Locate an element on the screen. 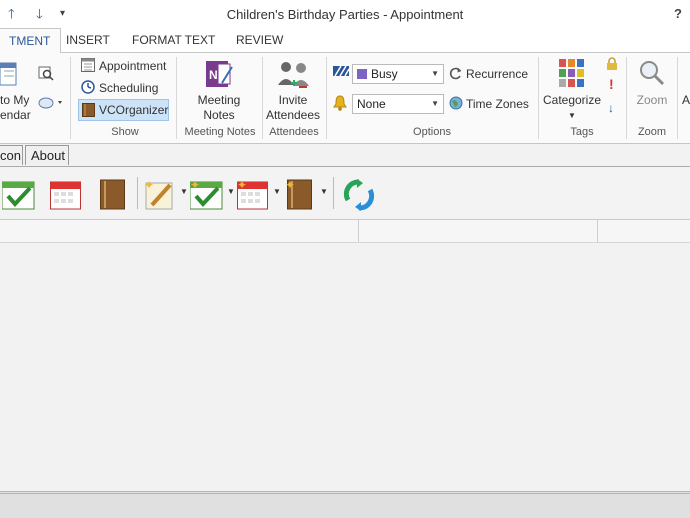  sync-icon is located at coordinates (359, 195).